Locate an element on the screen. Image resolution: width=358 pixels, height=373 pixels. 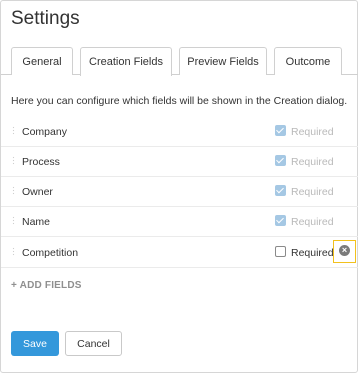
tab-preview-fields: Preview Fields is located at coordinates (223, 61).